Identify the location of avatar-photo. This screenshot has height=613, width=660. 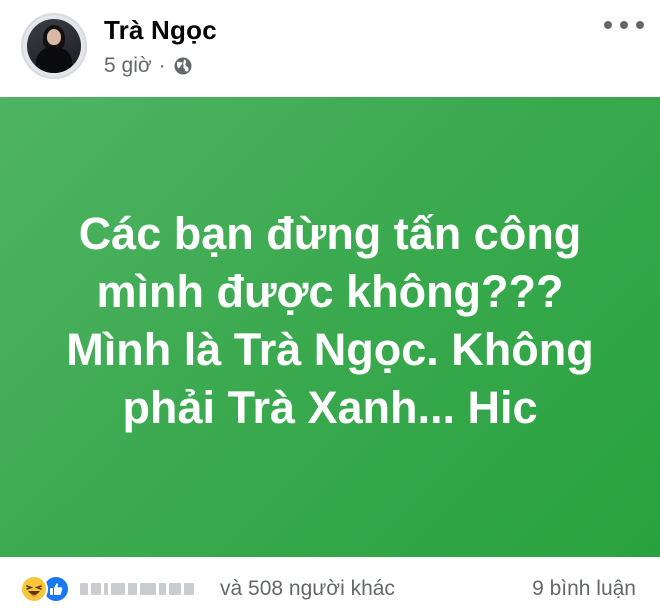
(54, 46).